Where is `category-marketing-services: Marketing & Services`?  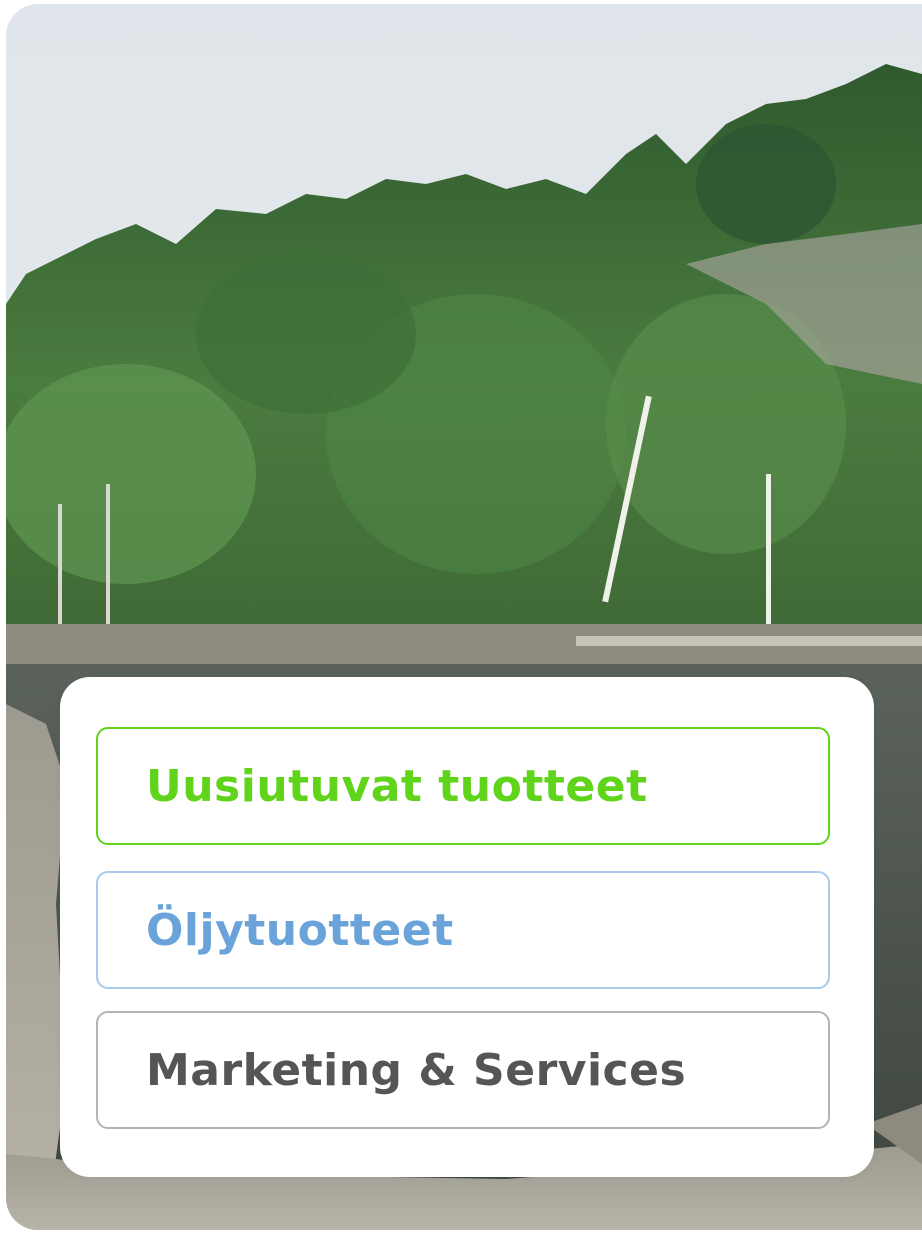 category-marketing-services: Marketing & Services is located at coordinates (463, 1070).